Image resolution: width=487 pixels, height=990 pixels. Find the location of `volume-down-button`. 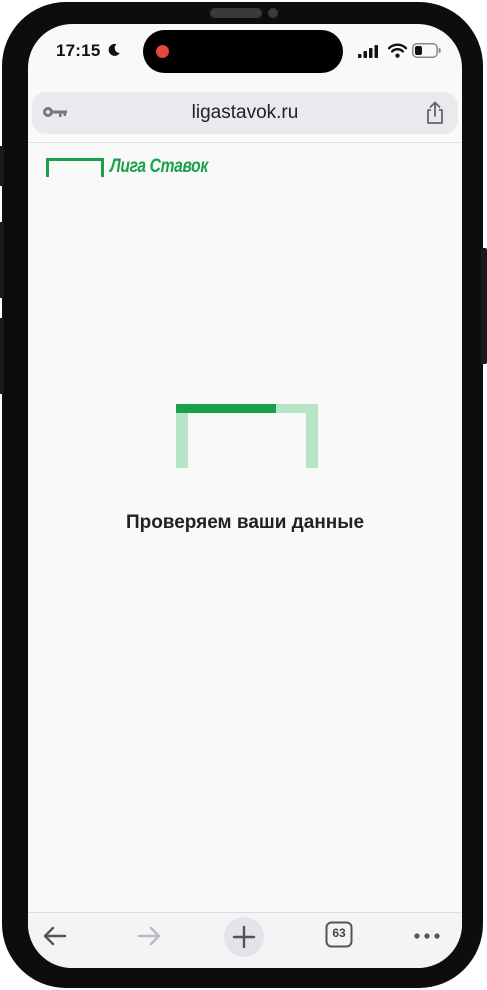

volume-down-button is located at coordinates (2, 356).